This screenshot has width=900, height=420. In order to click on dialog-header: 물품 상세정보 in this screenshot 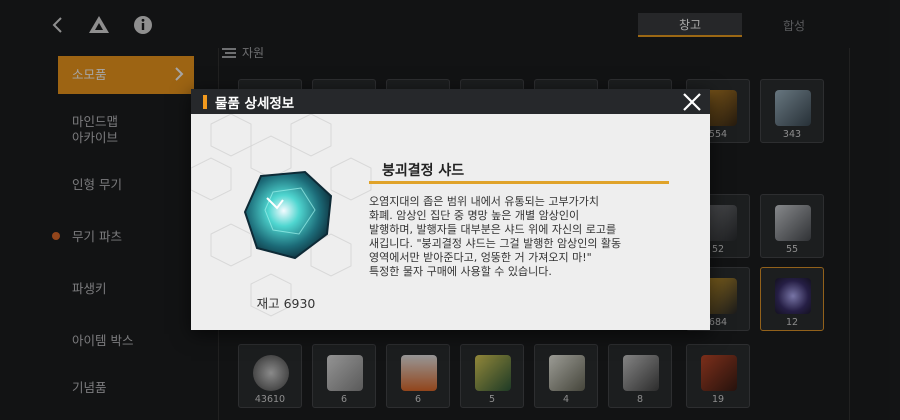, I will do `click(450, 101)`.